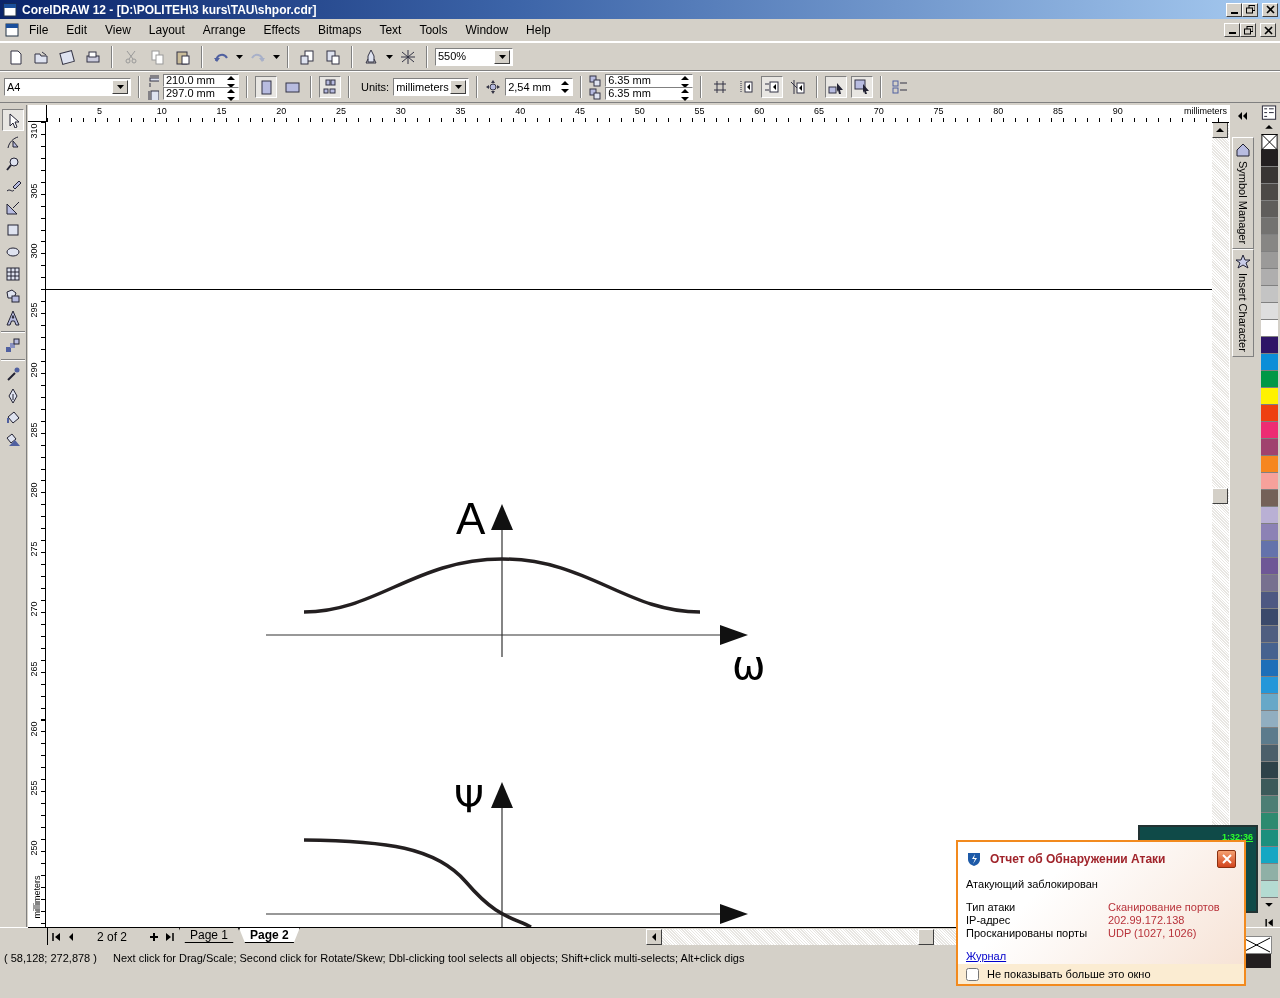 The width and height of the screenshot is (1280, 998). What do you see at coordinates (330, 87) in the screenshot?
I see `page-layout-button` at bounding box center [330, 87].